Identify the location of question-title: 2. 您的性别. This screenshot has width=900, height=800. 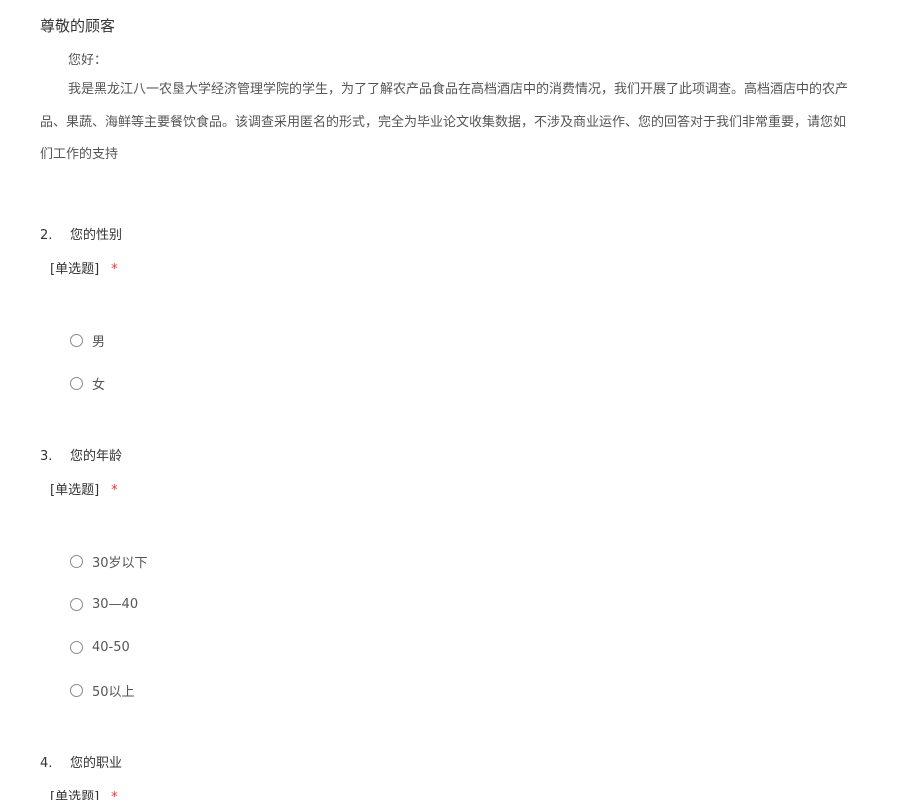
(81, 236).